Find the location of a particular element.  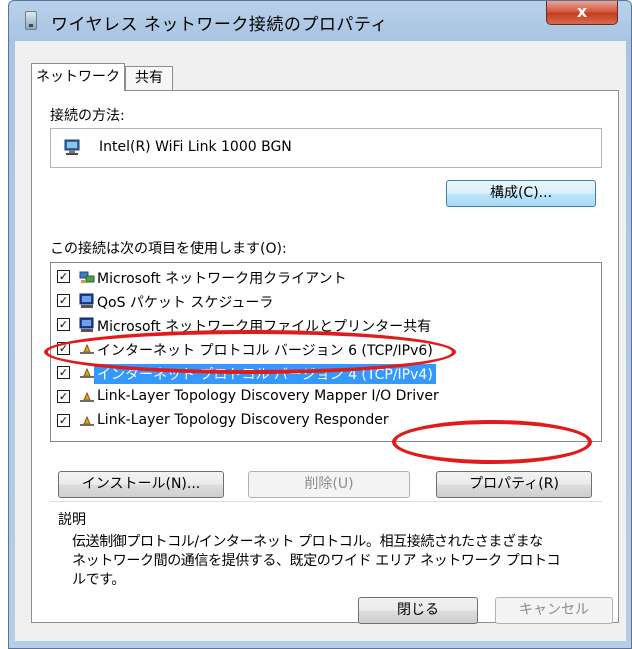

cancel-button: キャンセル is located at coordinates (554, 610).